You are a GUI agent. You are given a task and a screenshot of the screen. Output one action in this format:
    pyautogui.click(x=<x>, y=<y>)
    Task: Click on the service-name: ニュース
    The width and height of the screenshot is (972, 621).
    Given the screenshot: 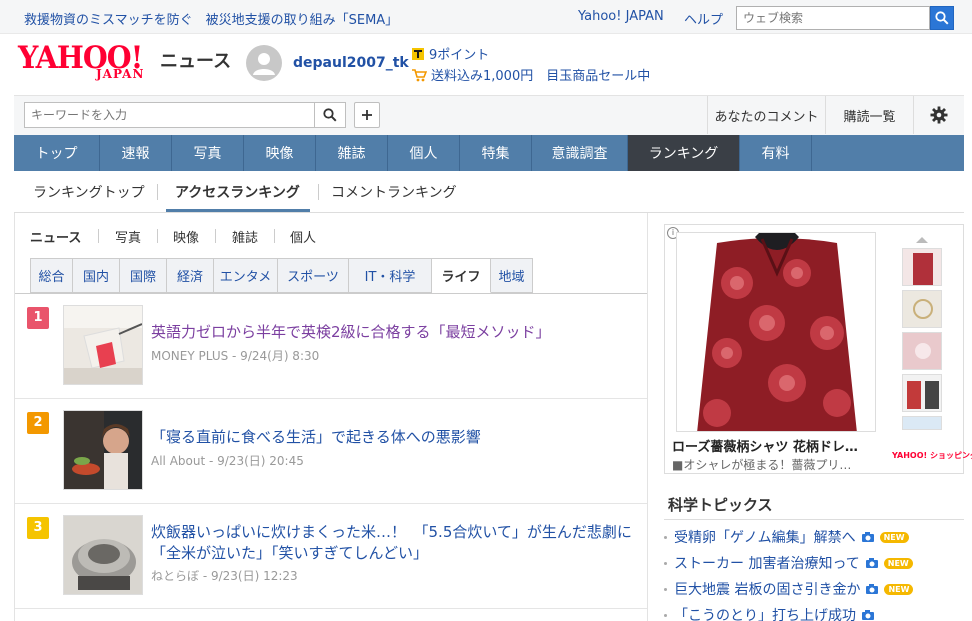 What is the action you would take?
    pyautogui.click(x=195, y=60)
    